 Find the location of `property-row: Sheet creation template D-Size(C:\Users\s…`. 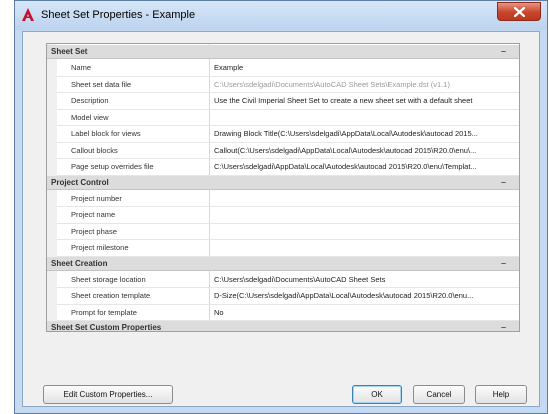

property-row: Sheet creation template D-Size(C:\Users\s… is located at coordinates (288, 296).